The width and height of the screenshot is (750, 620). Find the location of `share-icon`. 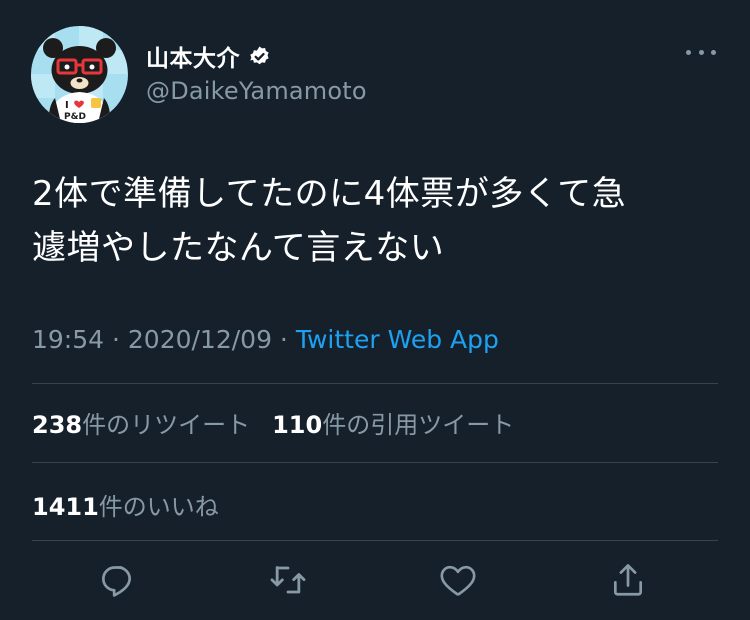

share-icon is located at coordinates (628, 580).